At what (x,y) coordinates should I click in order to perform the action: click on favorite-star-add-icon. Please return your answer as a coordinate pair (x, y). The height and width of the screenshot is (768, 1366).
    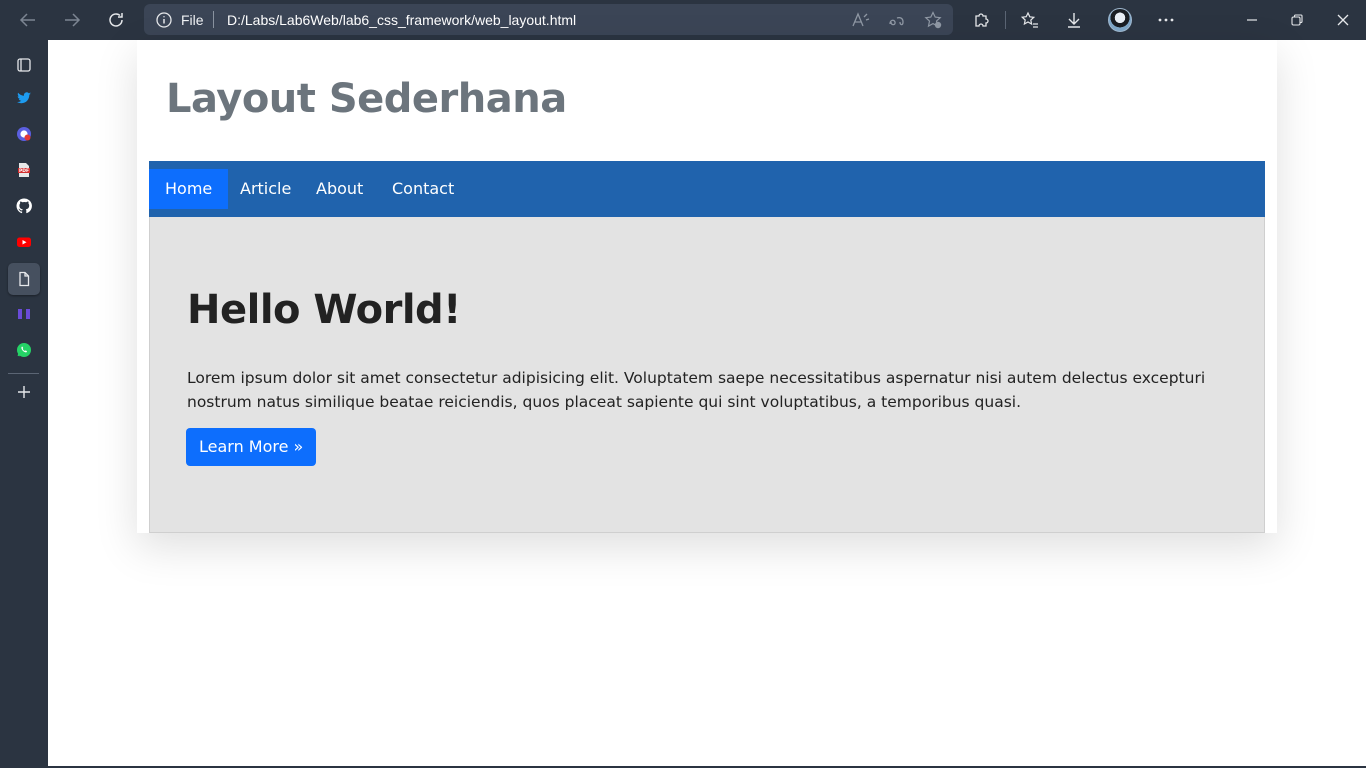
    Looking at the image, I should click on (933, 20).